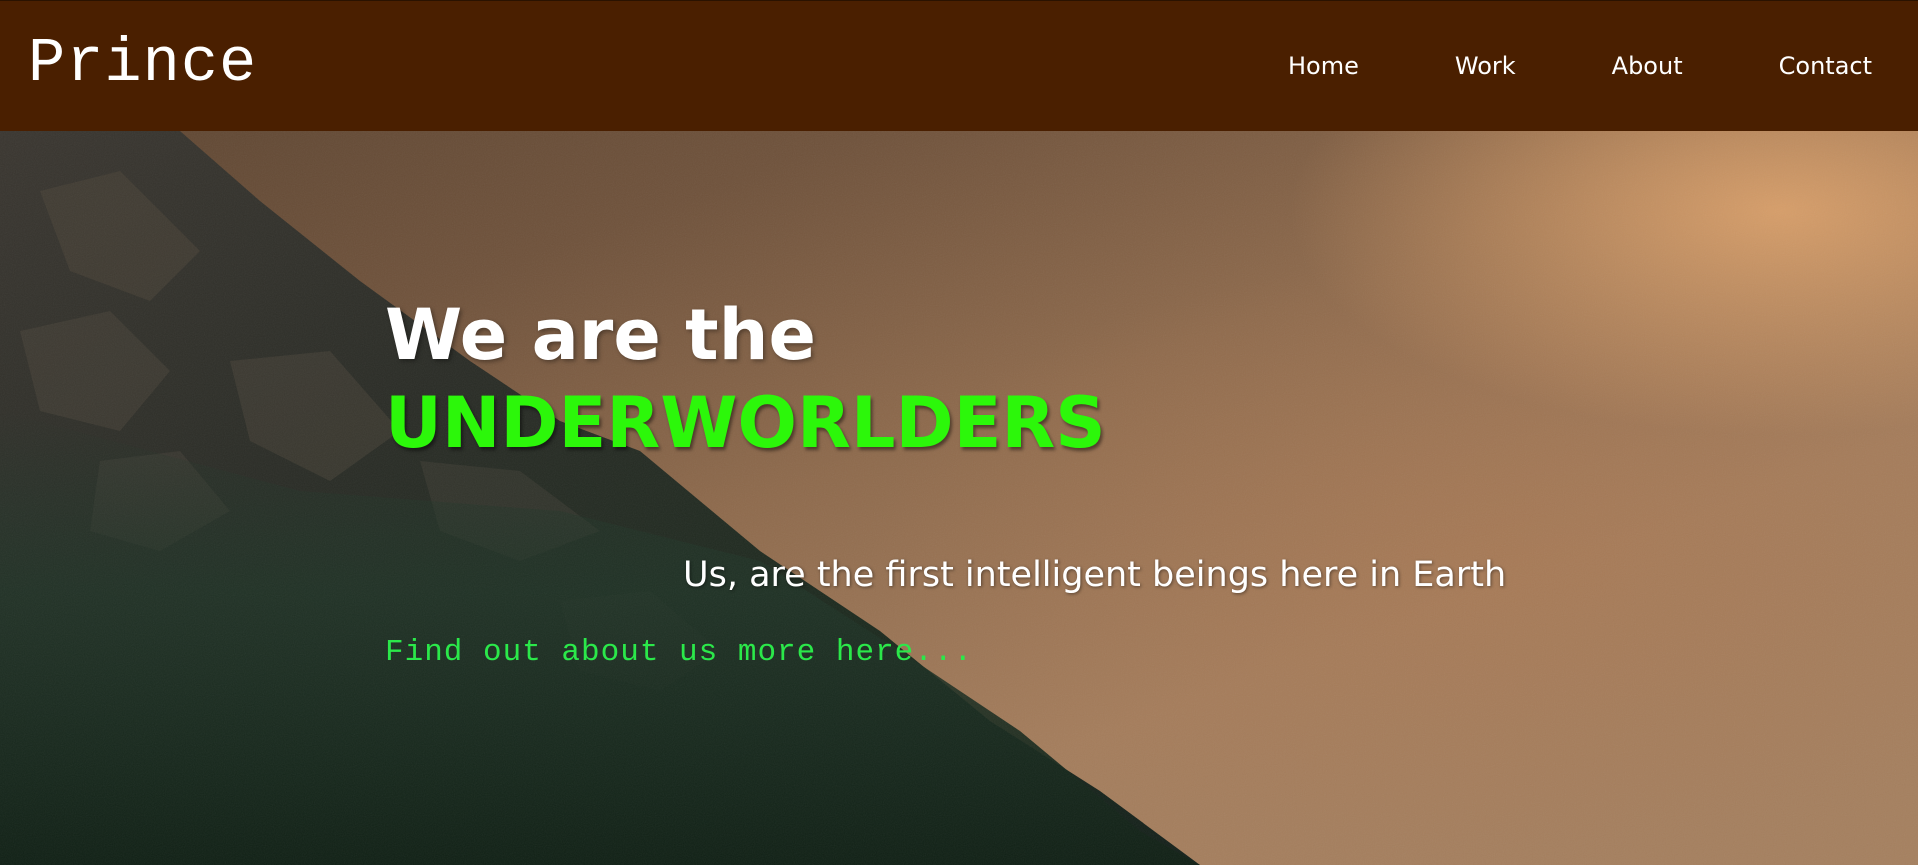  Describe the element at coordinates (745, 423) in the screenshot. I see `hero-title-highlight: UNDERWORLDERS` at that location.